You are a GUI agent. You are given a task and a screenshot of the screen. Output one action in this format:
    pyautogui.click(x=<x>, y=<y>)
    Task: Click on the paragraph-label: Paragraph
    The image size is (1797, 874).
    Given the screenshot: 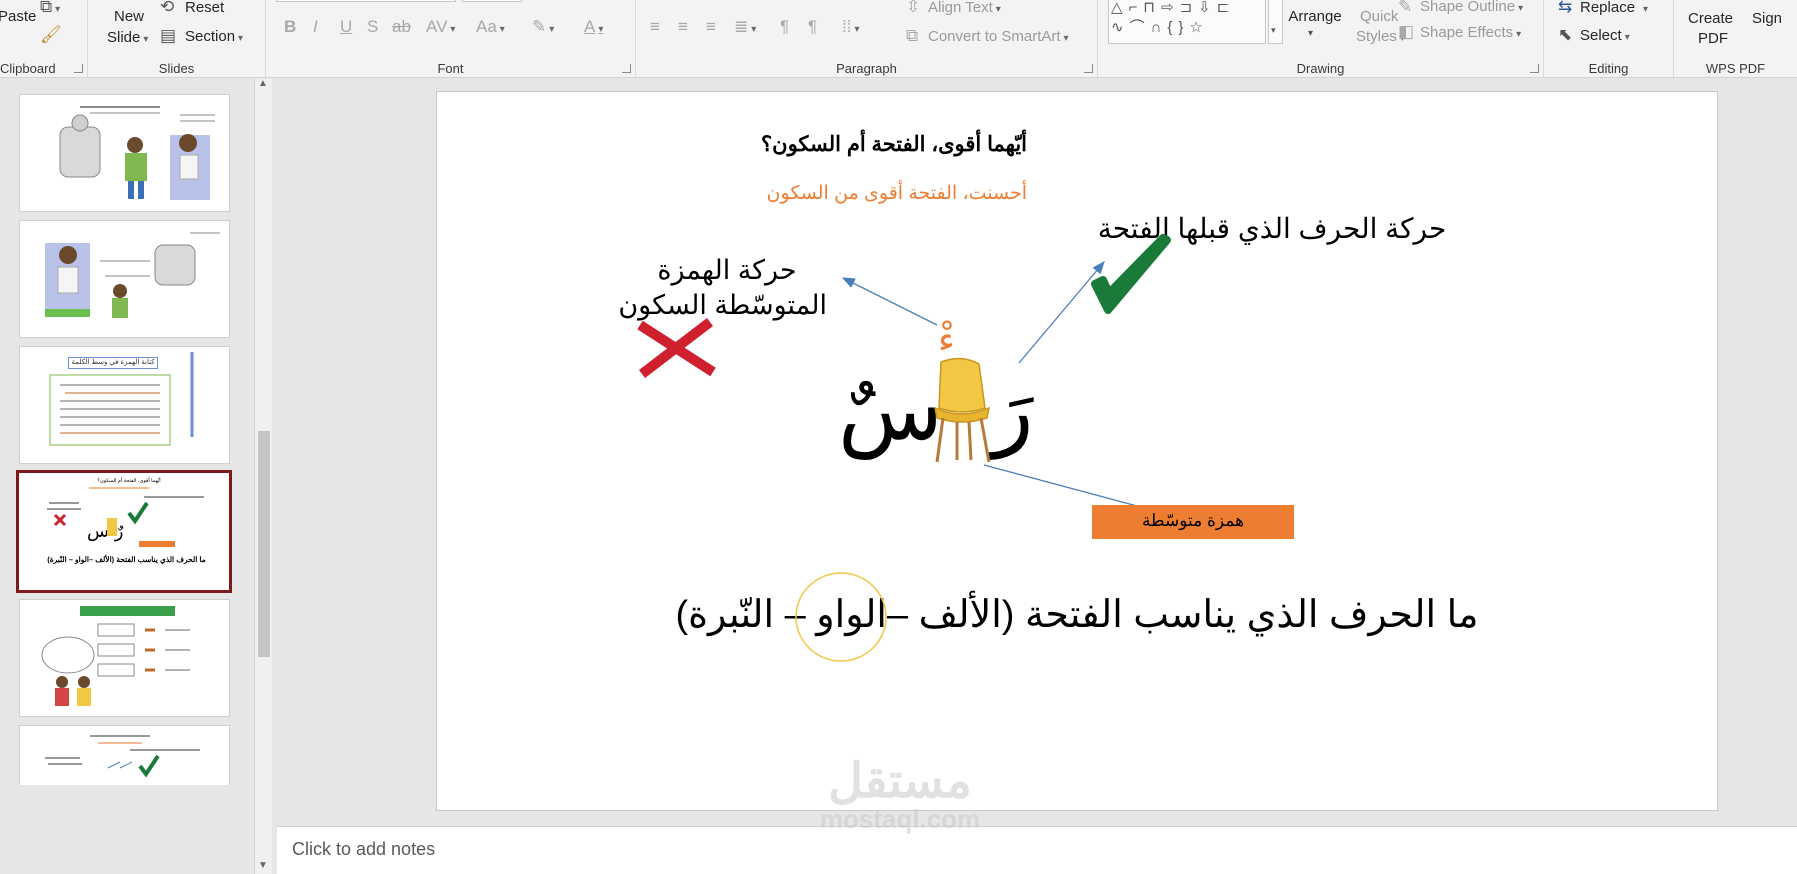 What is the action you would take?
    pyautogui.click(x=866, y=68)
    